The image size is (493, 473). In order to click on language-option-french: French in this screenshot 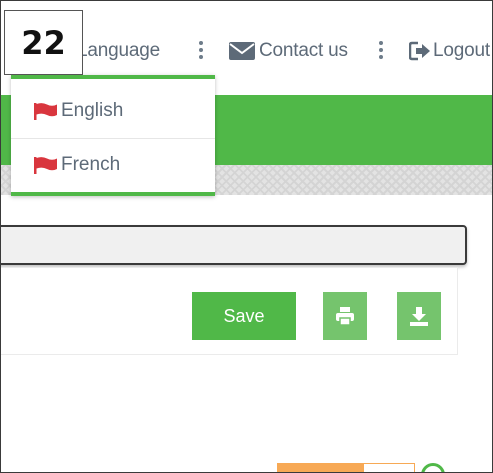, I will do `click(113, 165)`.